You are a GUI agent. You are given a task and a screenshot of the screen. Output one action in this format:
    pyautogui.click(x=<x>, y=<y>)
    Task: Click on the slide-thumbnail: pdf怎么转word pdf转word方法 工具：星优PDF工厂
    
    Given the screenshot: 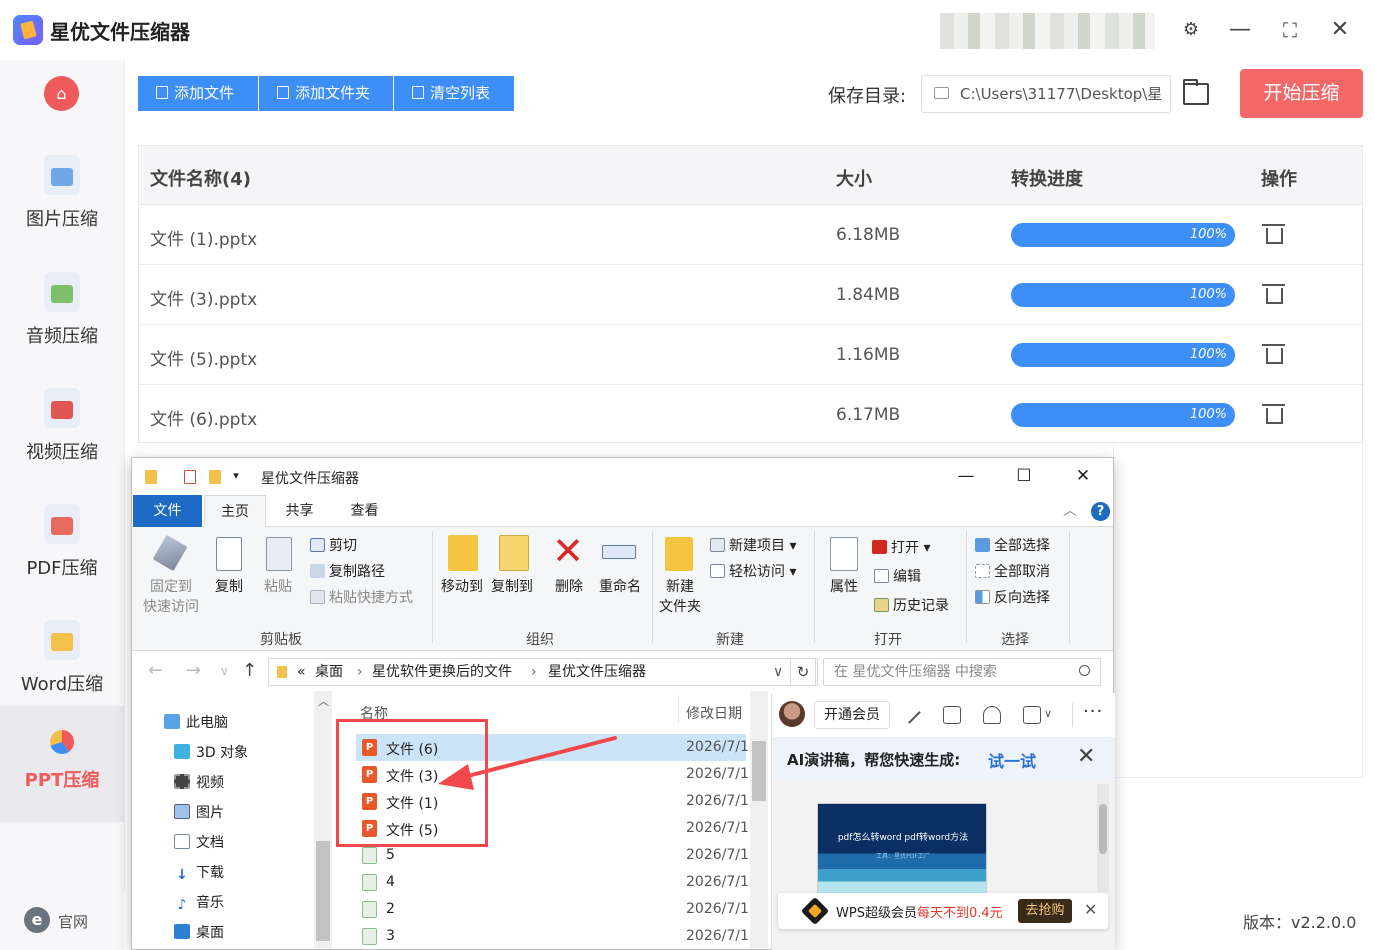 What is the action you would take?
    pyautogui.click(x=902, y=849)
    